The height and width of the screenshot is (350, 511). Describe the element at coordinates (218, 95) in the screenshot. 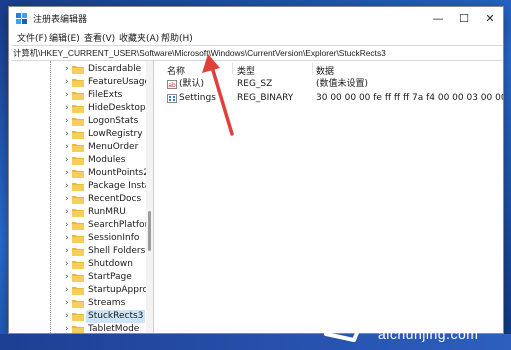

I see `annotation-arrow` at that location.